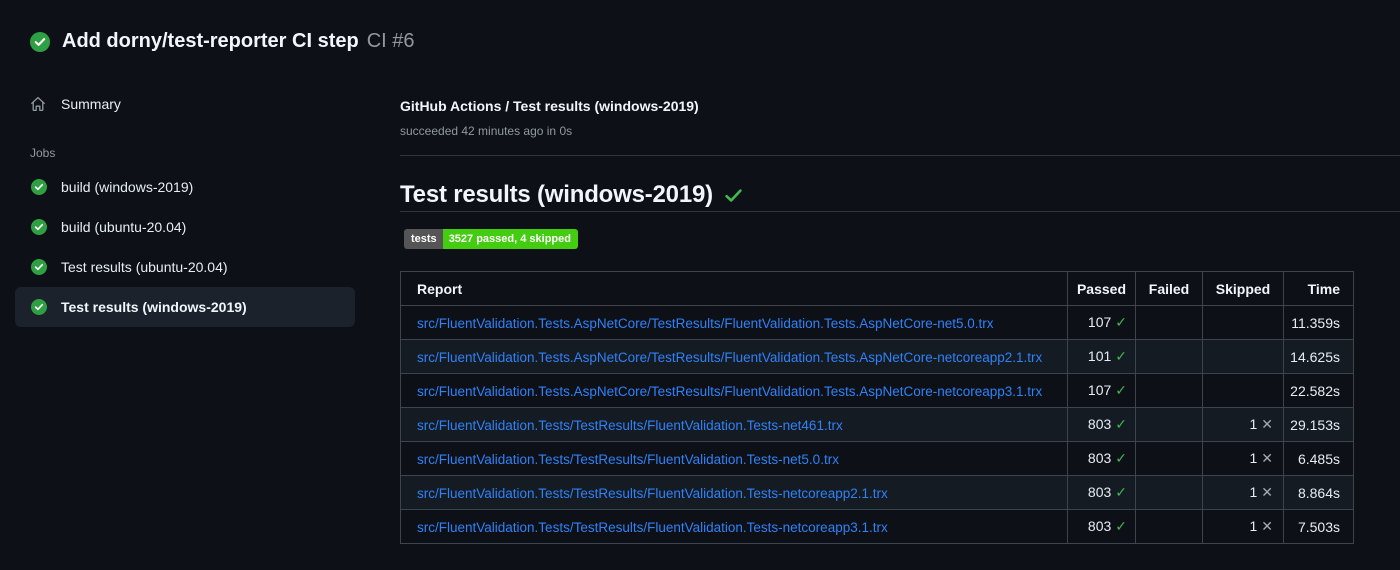 The height and width of the screenshot is (570, 1400). I want to click on tests-badge: tests 3527 passed, 4 skipped, so click(491, 239).